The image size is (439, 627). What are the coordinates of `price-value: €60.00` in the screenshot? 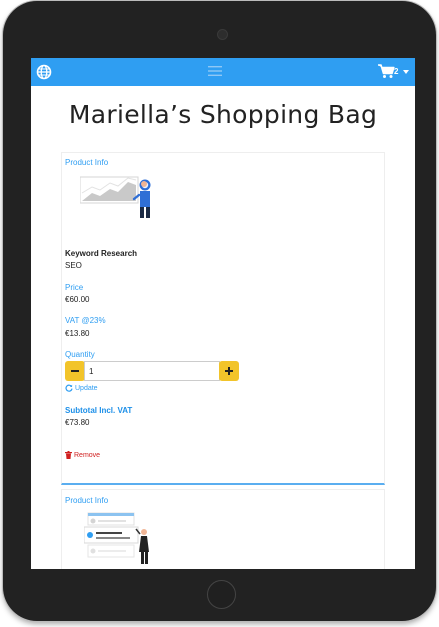 It's located at (77, 299).